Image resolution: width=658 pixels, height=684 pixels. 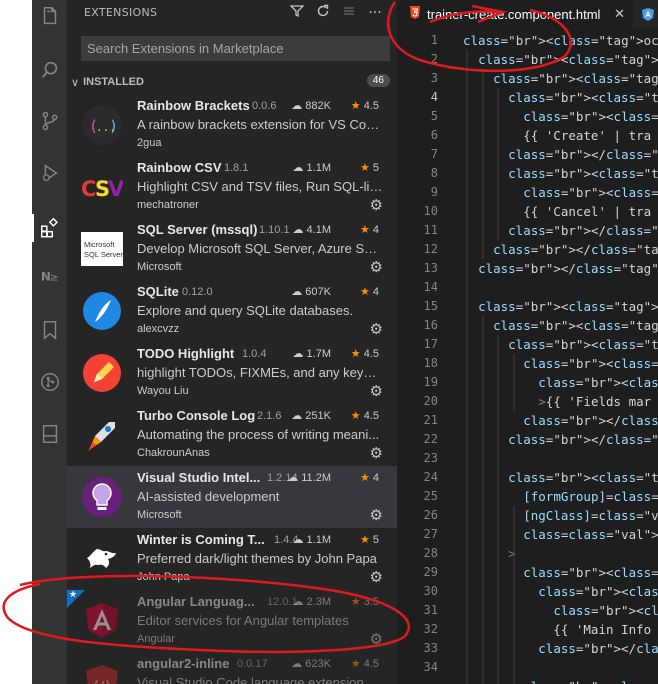 I want to click on line-number: 4, so click(x=434, y=97).